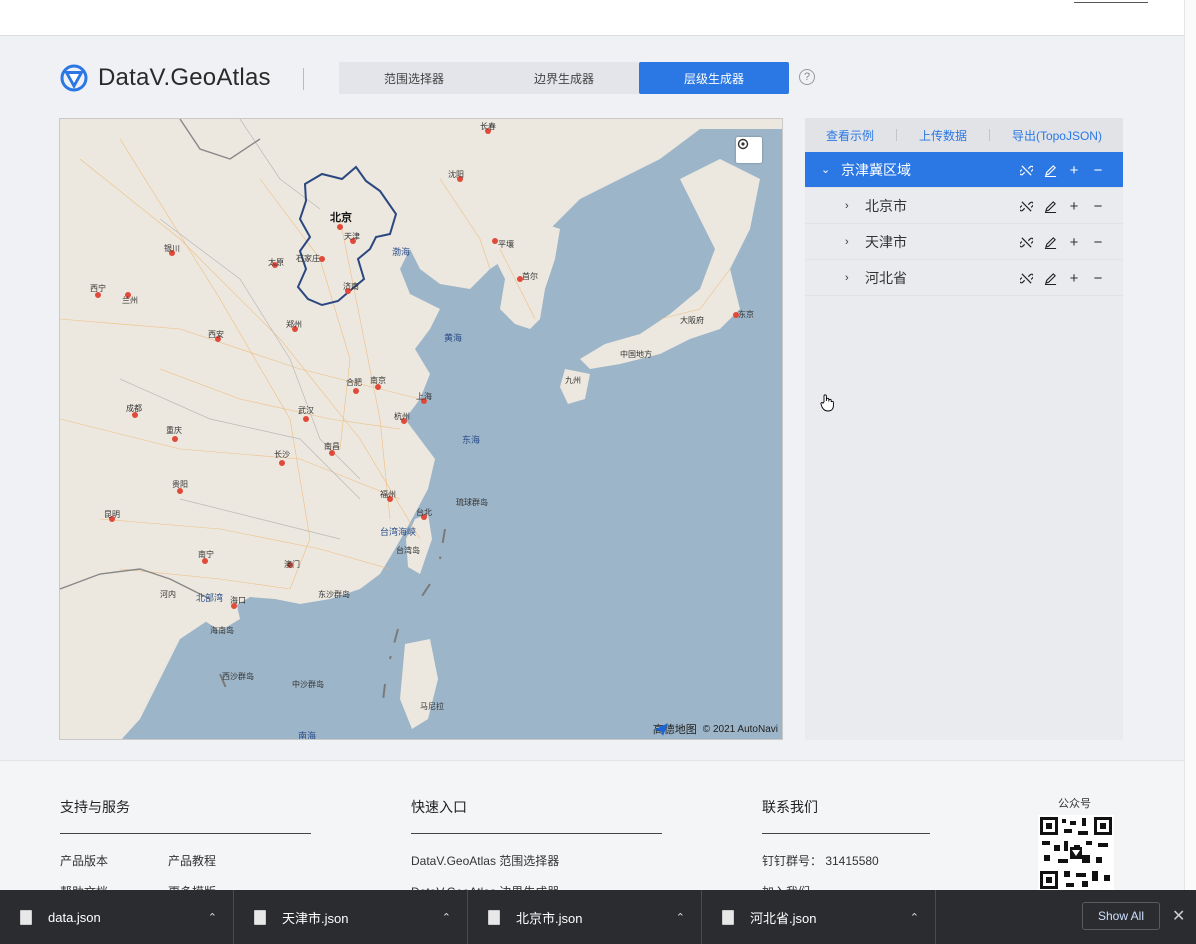  What do you see at coordinates (886, 205) in the screenshot?
I see `tree-node-label: 北京市` at bounding box center [886, 205].